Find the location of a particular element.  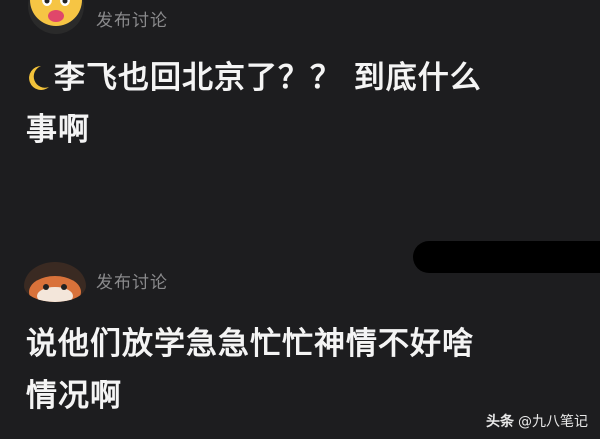

emoji-avatar-icon is located at coordinates (56, 17).